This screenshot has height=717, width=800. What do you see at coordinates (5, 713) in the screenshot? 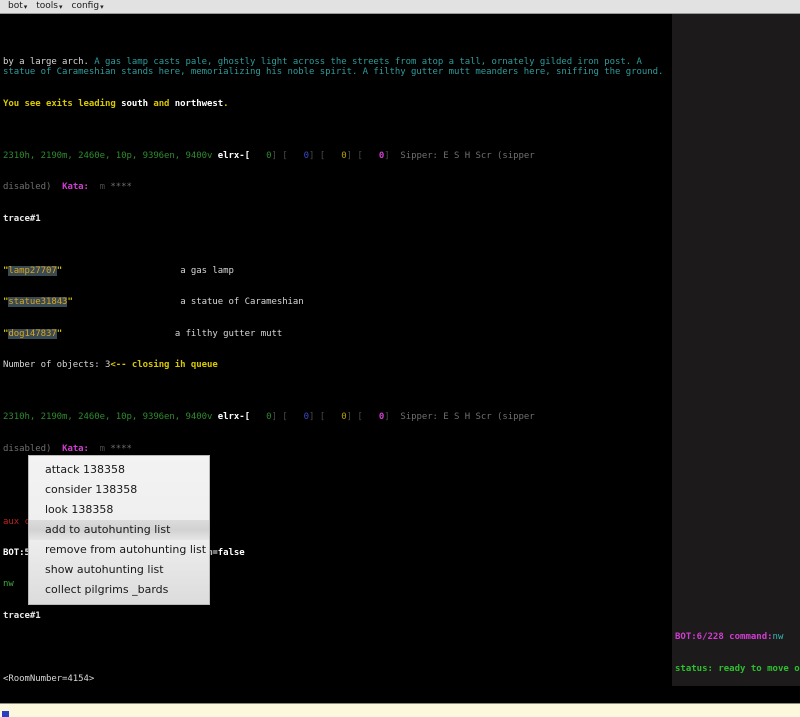
I see `text-cursor` at bounding box center [5, 713].